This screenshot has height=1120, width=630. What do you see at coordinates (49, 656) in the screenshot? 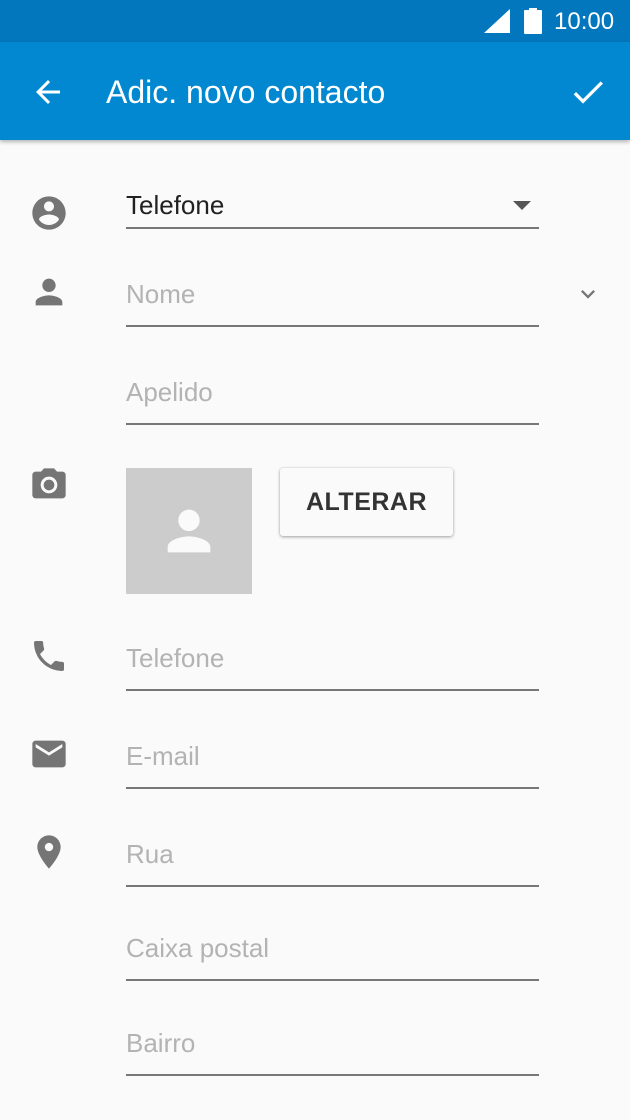
I see `phone-icon` at bounding box center [49, 656].